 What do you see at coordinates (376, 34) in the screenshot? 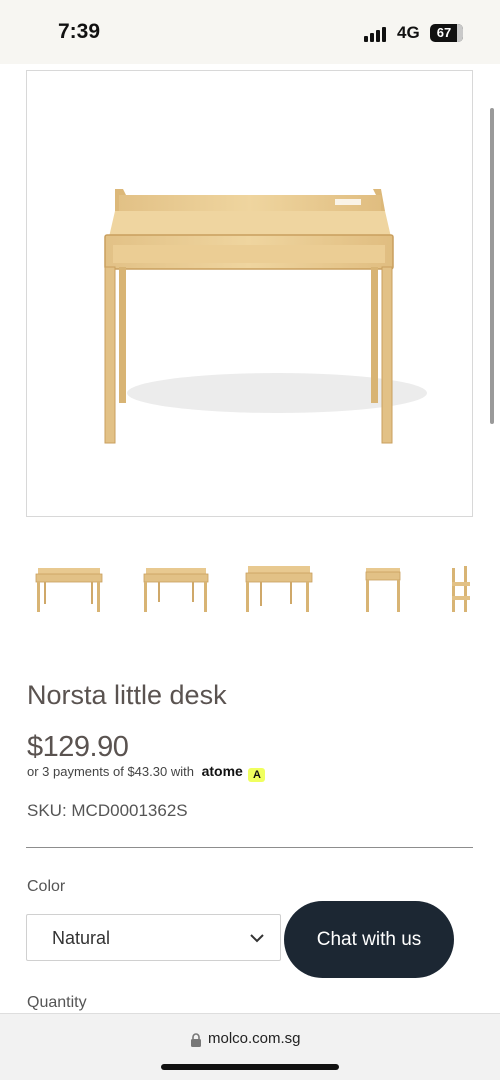
I see `cellular-signal-icon` at bounding box center [376, 34].